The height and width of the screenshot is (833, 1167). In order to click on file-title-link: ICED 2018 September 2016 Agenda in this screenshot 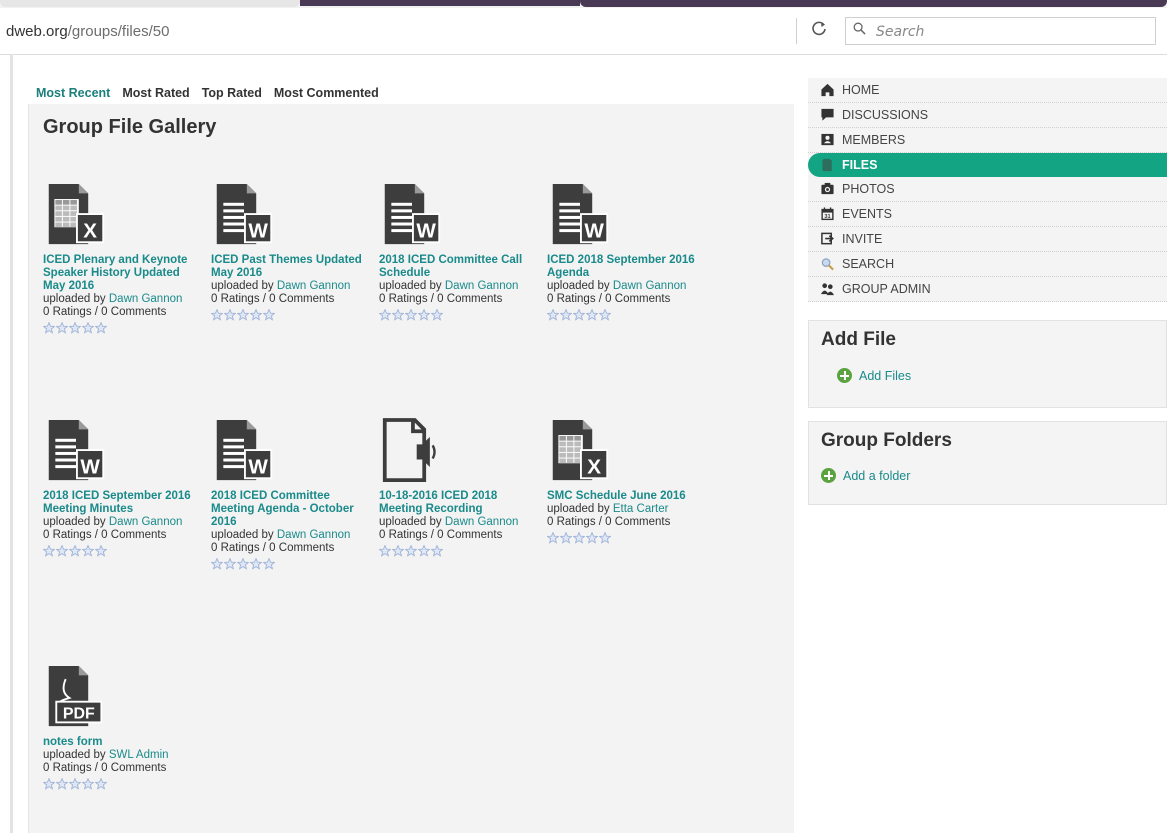, I will do `click(627, 267)`.